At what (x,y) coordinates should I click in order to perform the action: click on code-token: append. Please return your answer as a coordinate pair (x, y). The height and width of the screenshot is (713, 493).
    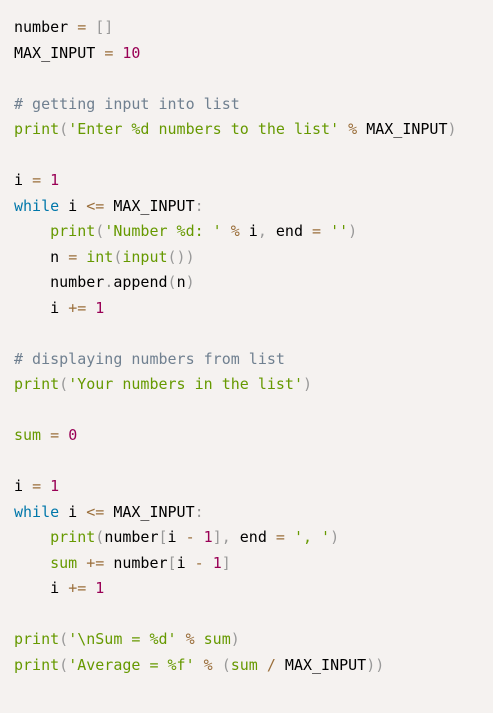
    Looking at the image, I should click on (140, 282).